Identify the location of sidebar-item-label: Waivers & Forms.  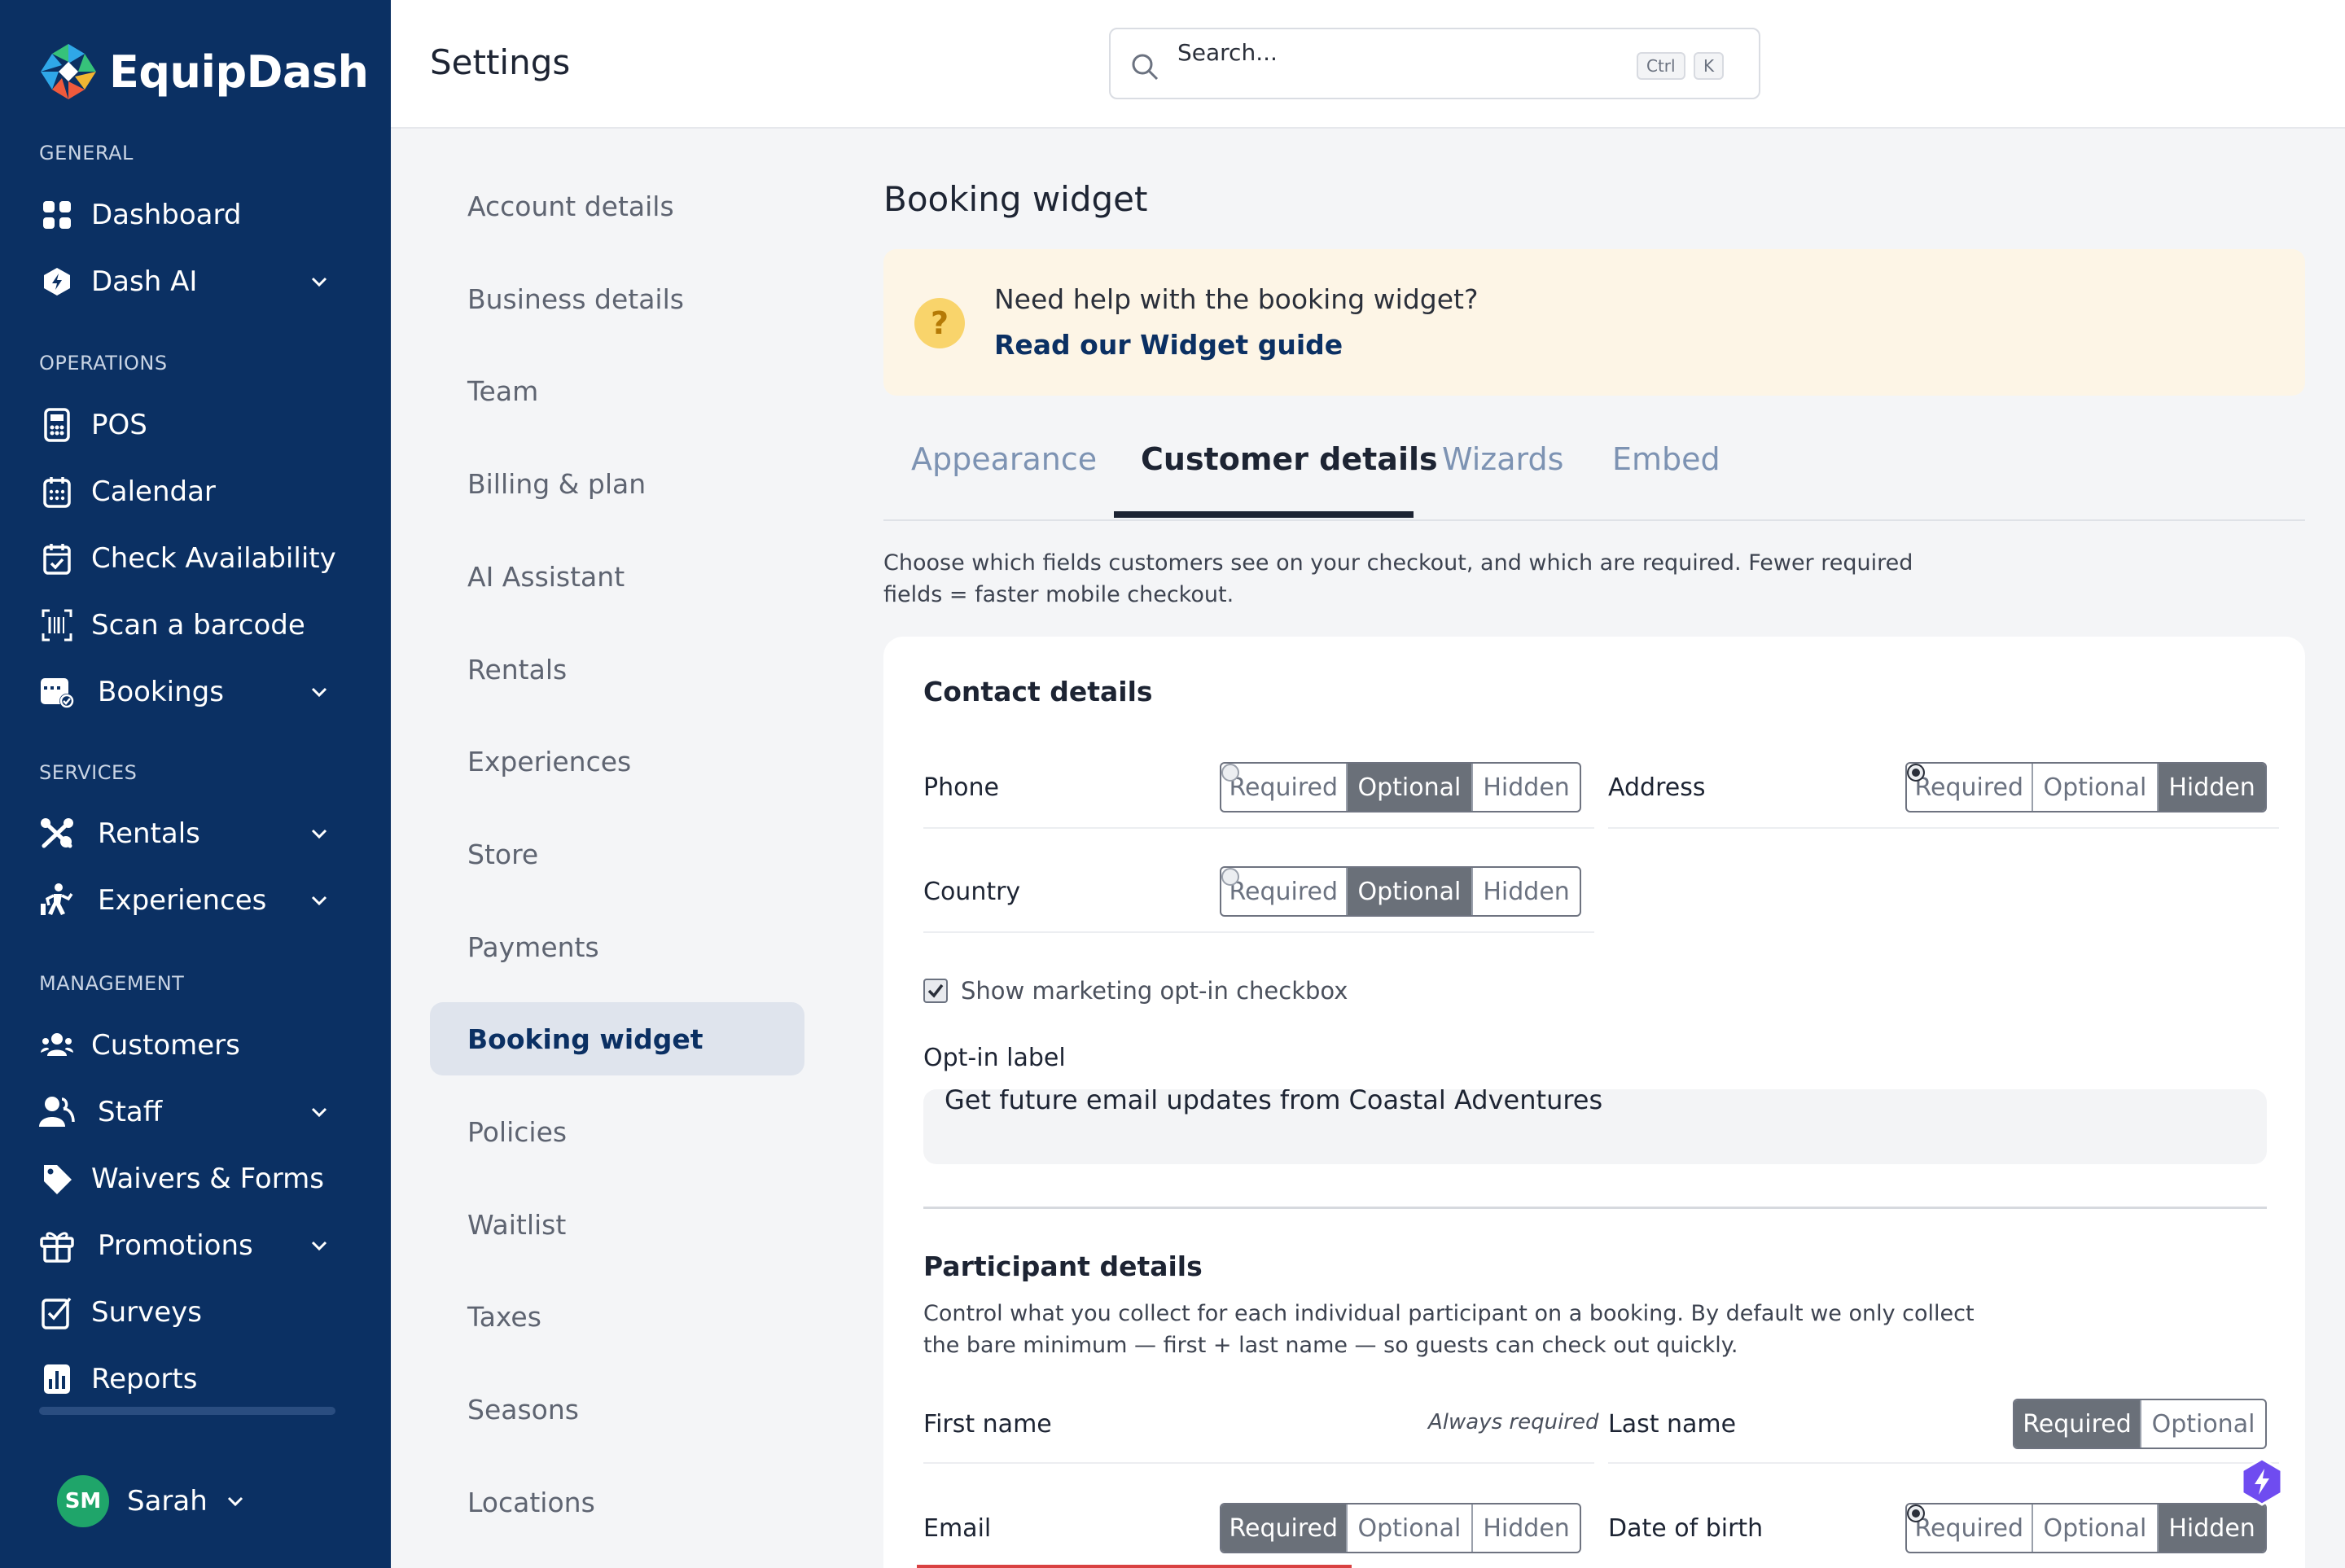
(208, 1179).